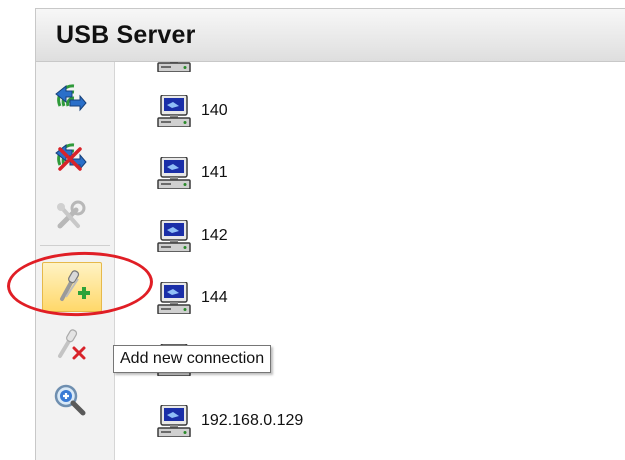 The image size is (625, 460). I want to click on toolbar-separator, so click(75, 245).